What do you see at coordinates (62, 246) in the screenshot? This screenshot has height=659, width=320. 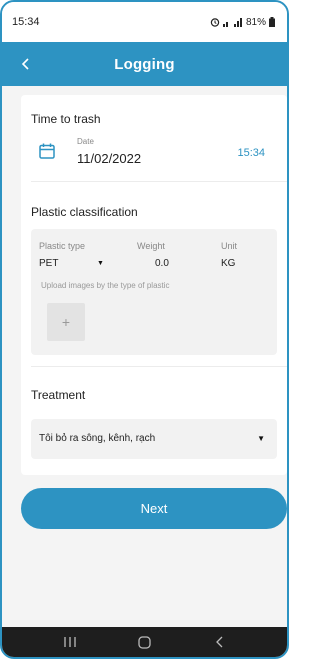 I see `plastic-type-label: Plastic type` at bounding box center [62, 246].